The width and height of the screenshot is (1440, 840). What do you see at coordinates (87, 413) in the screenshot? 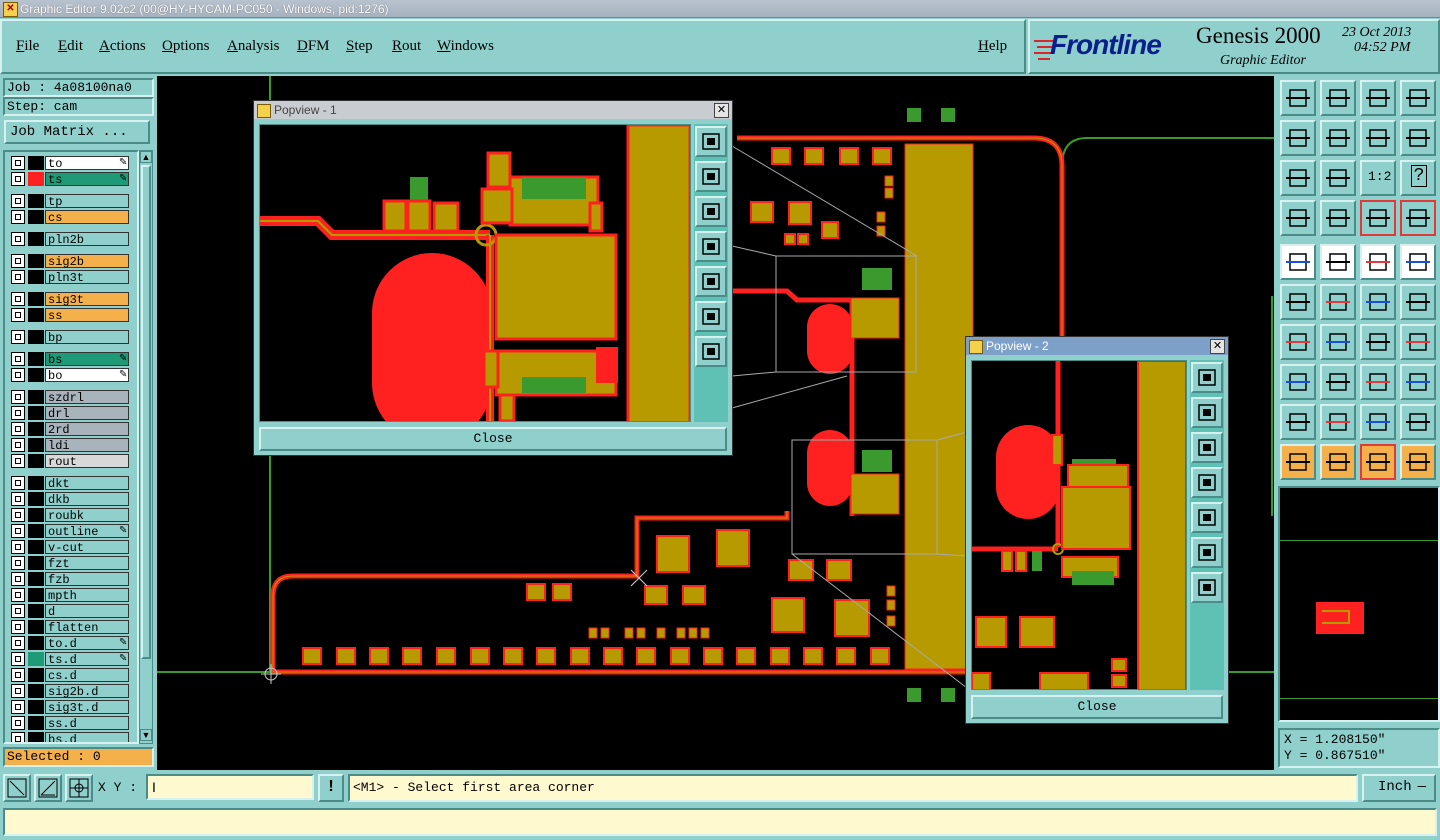
I see `layer-name: drl` at bounding box center [87, 413].